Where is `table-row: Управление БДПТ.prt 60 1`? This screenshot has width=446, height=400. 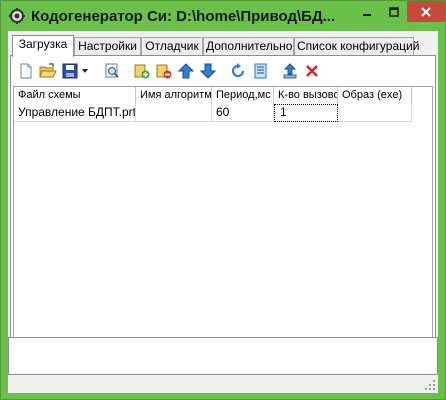
table-row: Управление БДПТ.prt 60 1 is located at coordinates (213, 113).